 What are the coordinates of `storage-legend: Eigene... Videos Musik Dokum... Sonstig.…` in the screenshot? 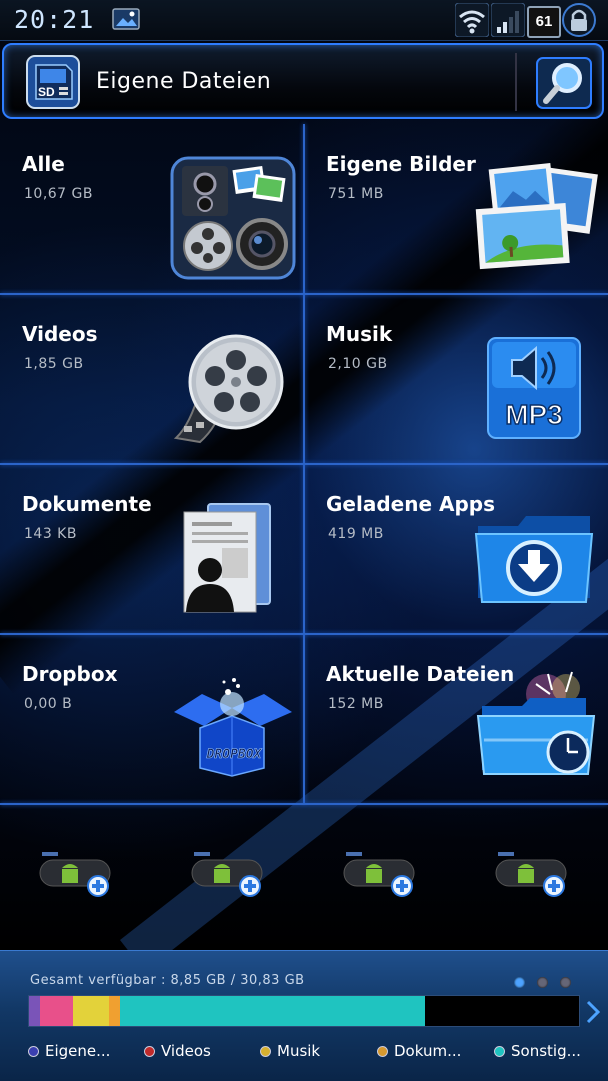 It's located at (304, 1054).